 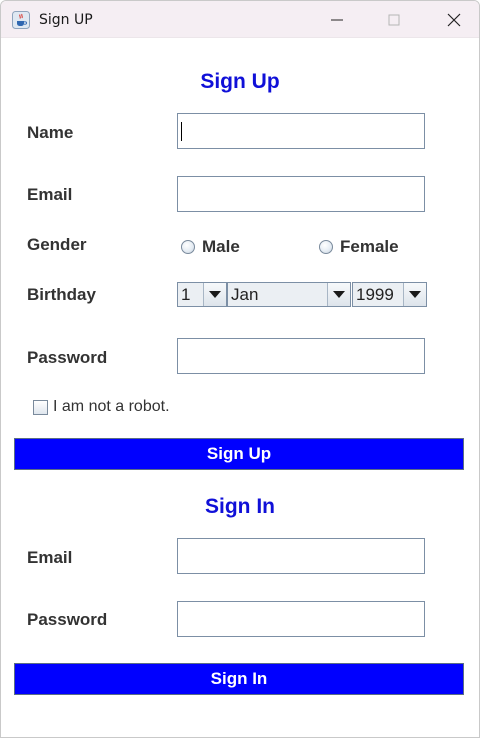 What do you see at coordinates (301, 556) in the screenshot?
I see `signin-email-field` at bounding box center [301, 556].